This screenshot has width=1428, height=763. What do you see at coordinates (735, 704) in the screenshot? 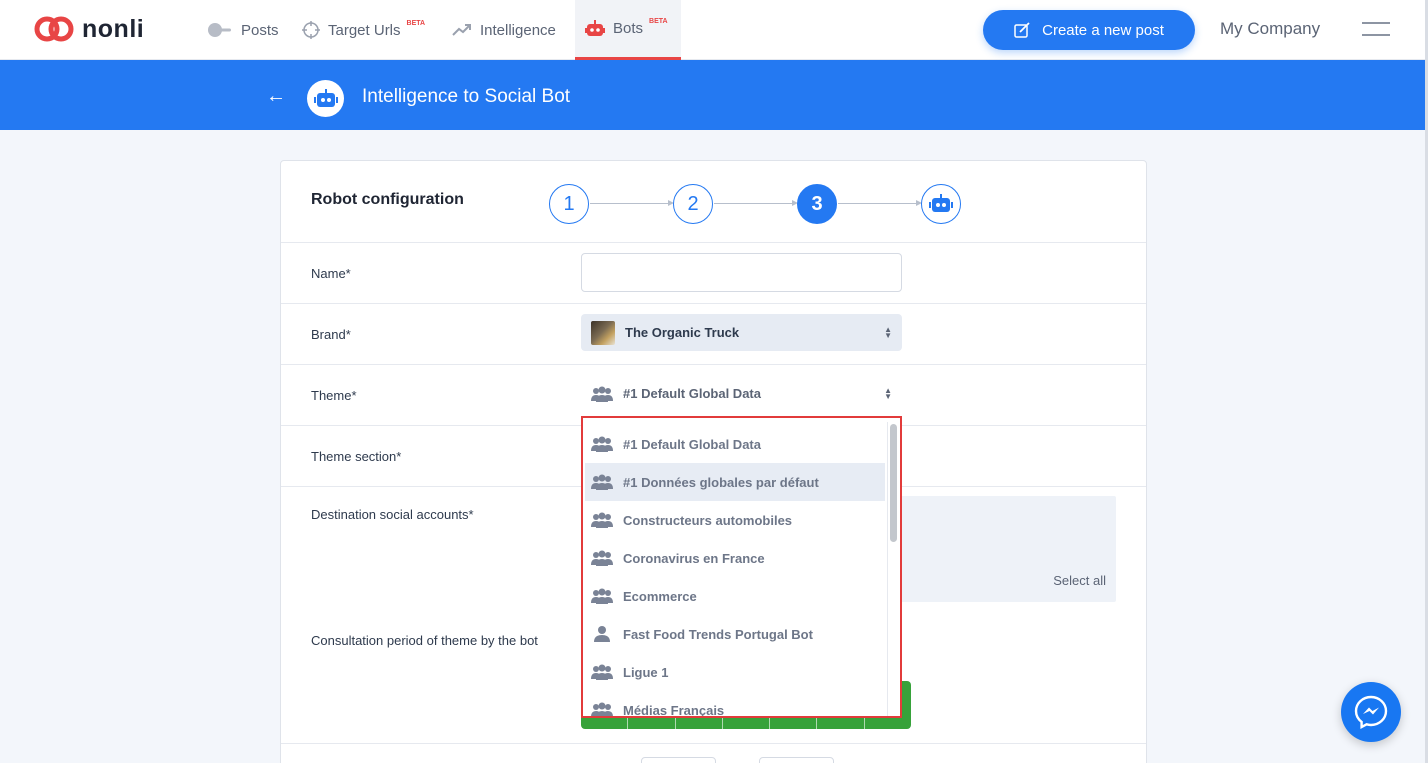
I see `theme-option: Médias Français` at bounding box center [735, 704].